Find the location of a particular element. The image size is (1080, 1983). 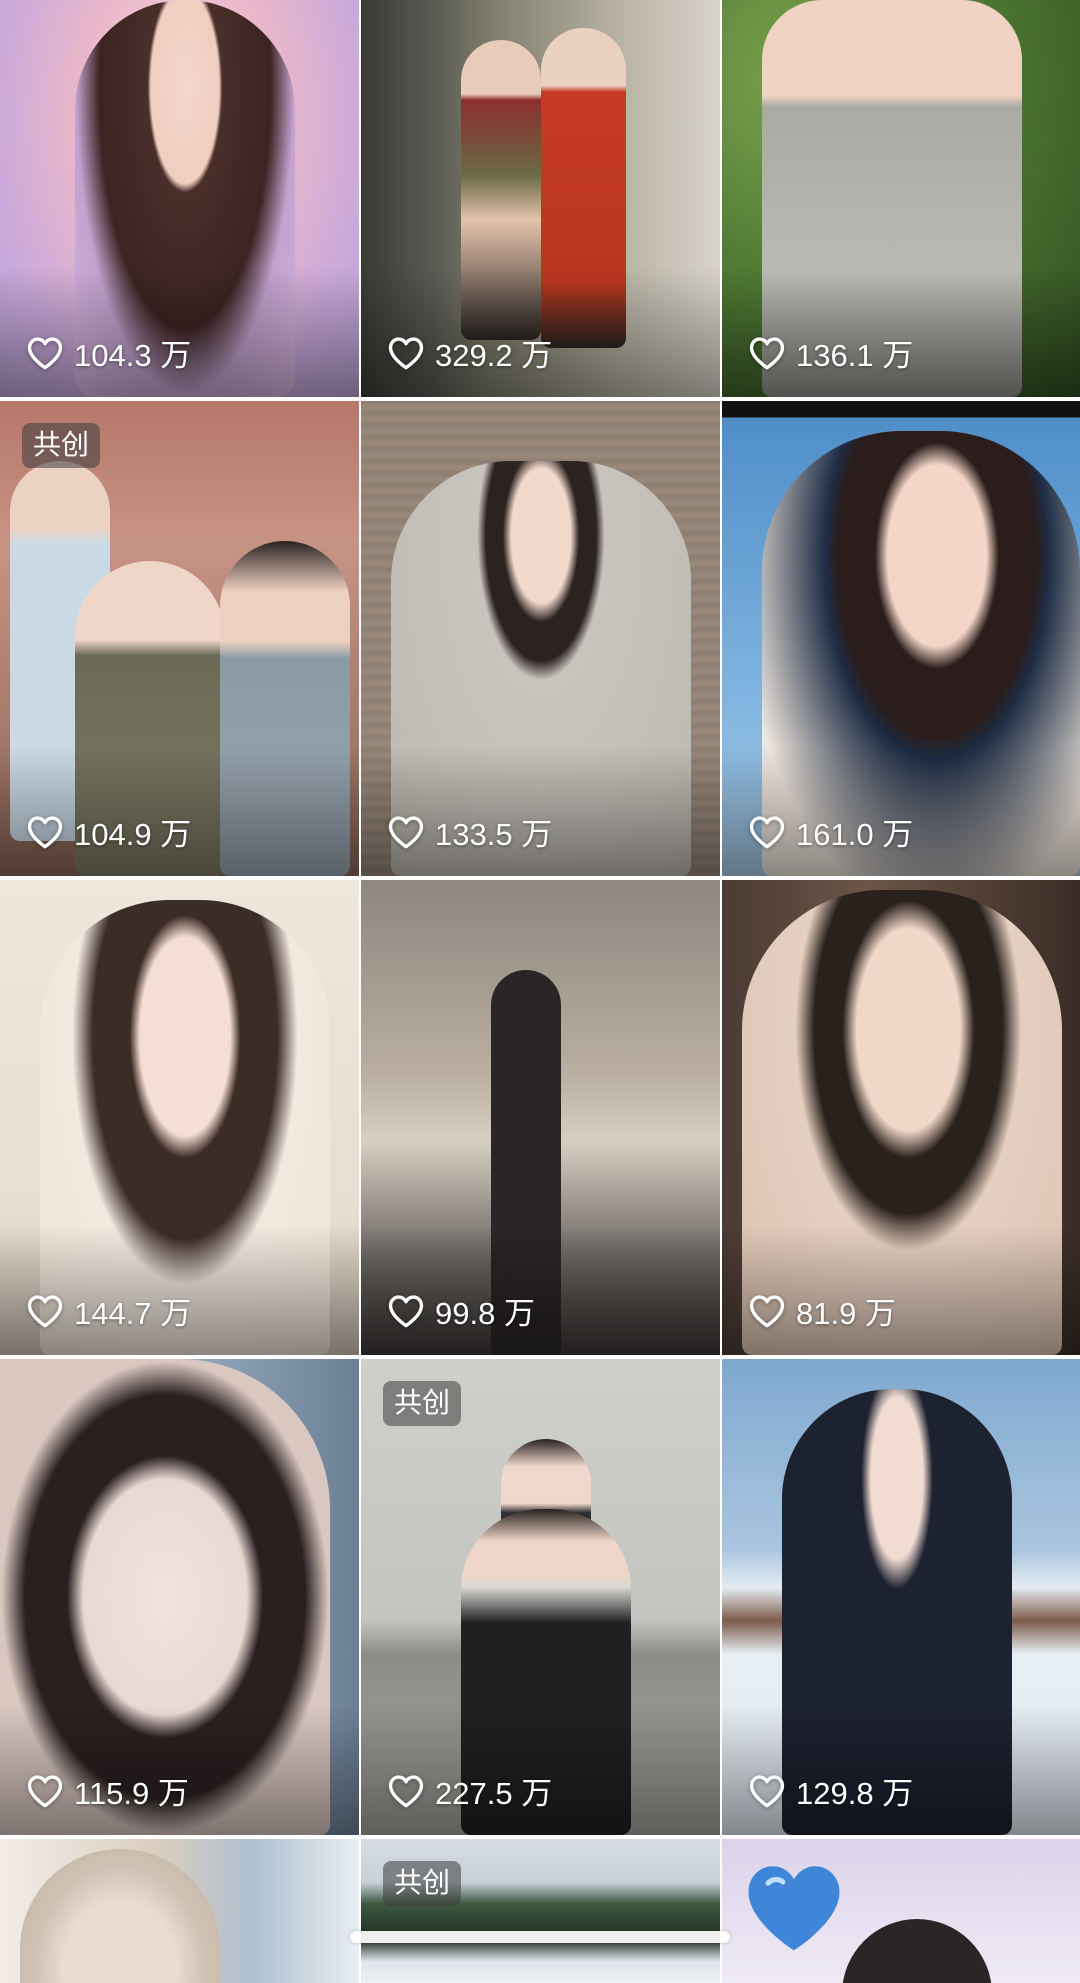

video-tile: 99.8 万 is located at coordinates (540, 1117).